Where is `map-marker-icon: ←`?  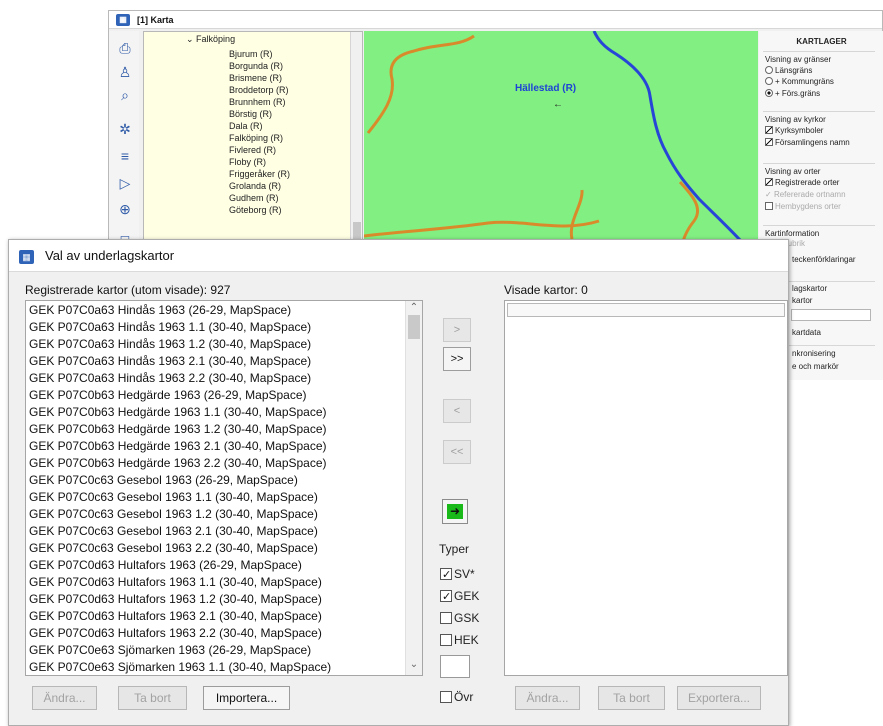 map-marker-icon: ← is located at coordinates (558, 104).